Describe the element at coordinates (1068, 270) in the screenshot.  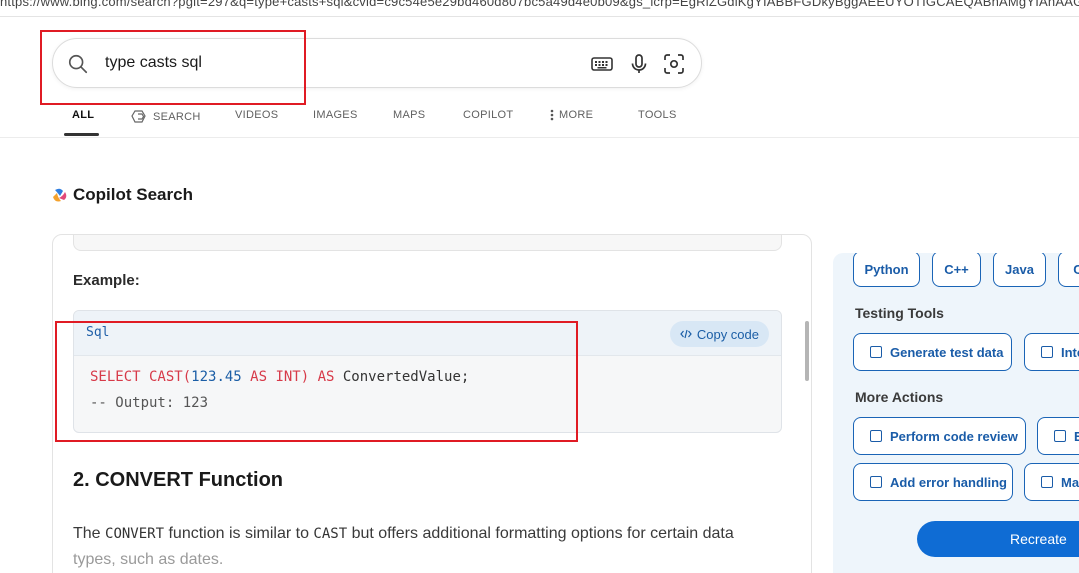
I see `language-chip-c: C` at that location.